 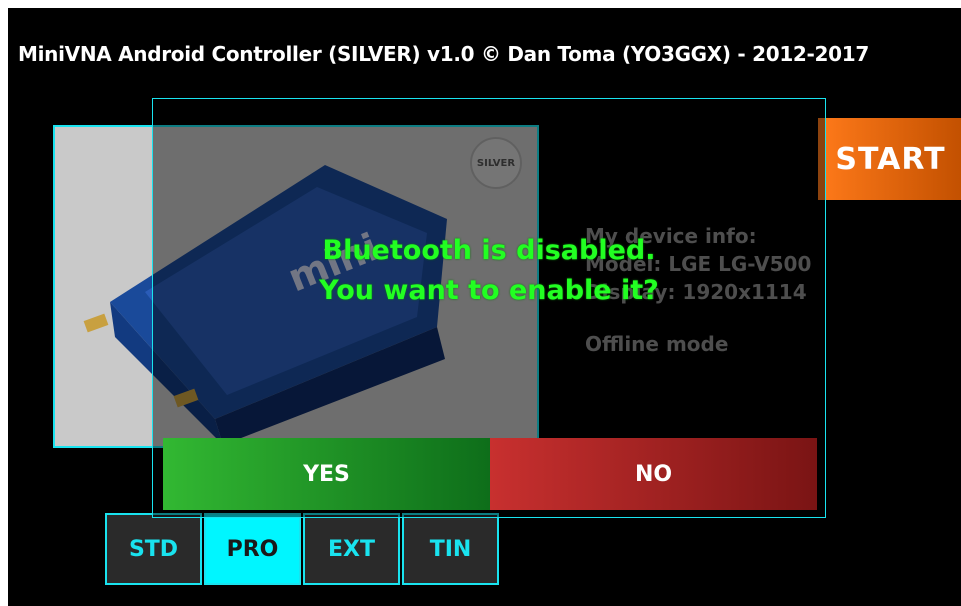 What do you see at coordinates (351, 549) in the screenshot?
I see `tab-ext: EXT` at bounding box center [351, 549].